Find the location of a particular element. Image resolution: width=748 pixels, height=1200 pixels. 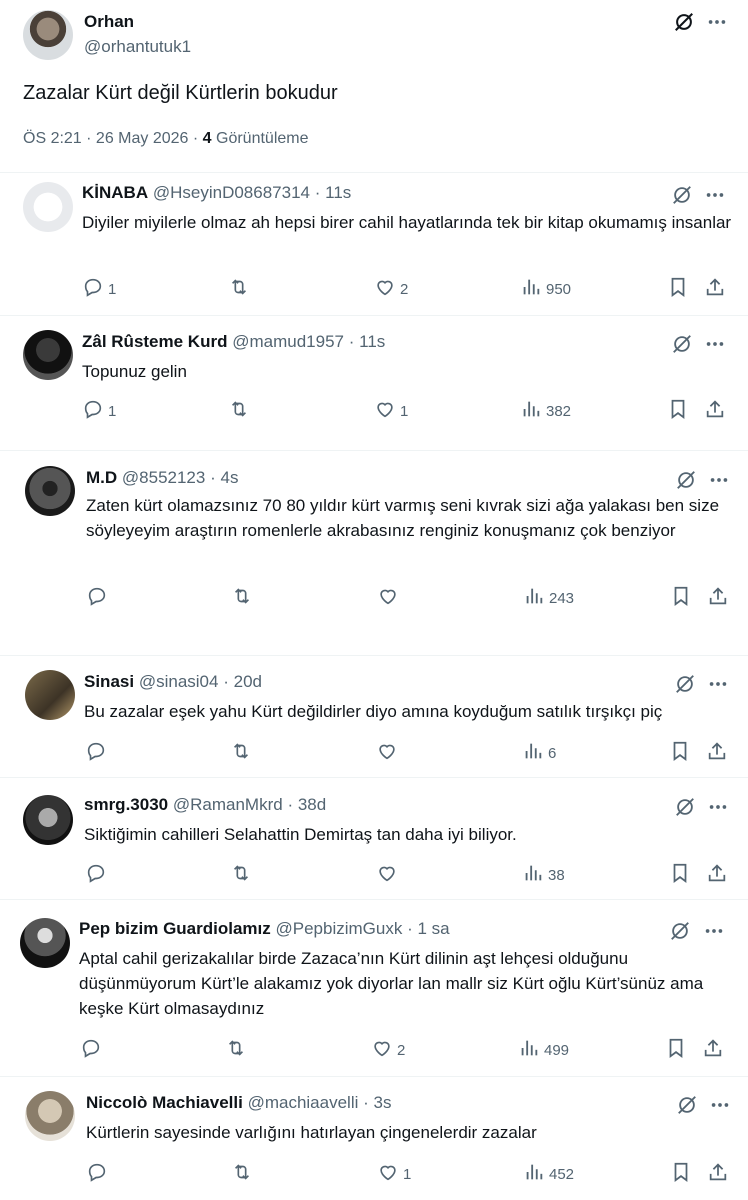

reply-author-name: Pep bizim Guardiolamız is located at coordinates (175, 928).